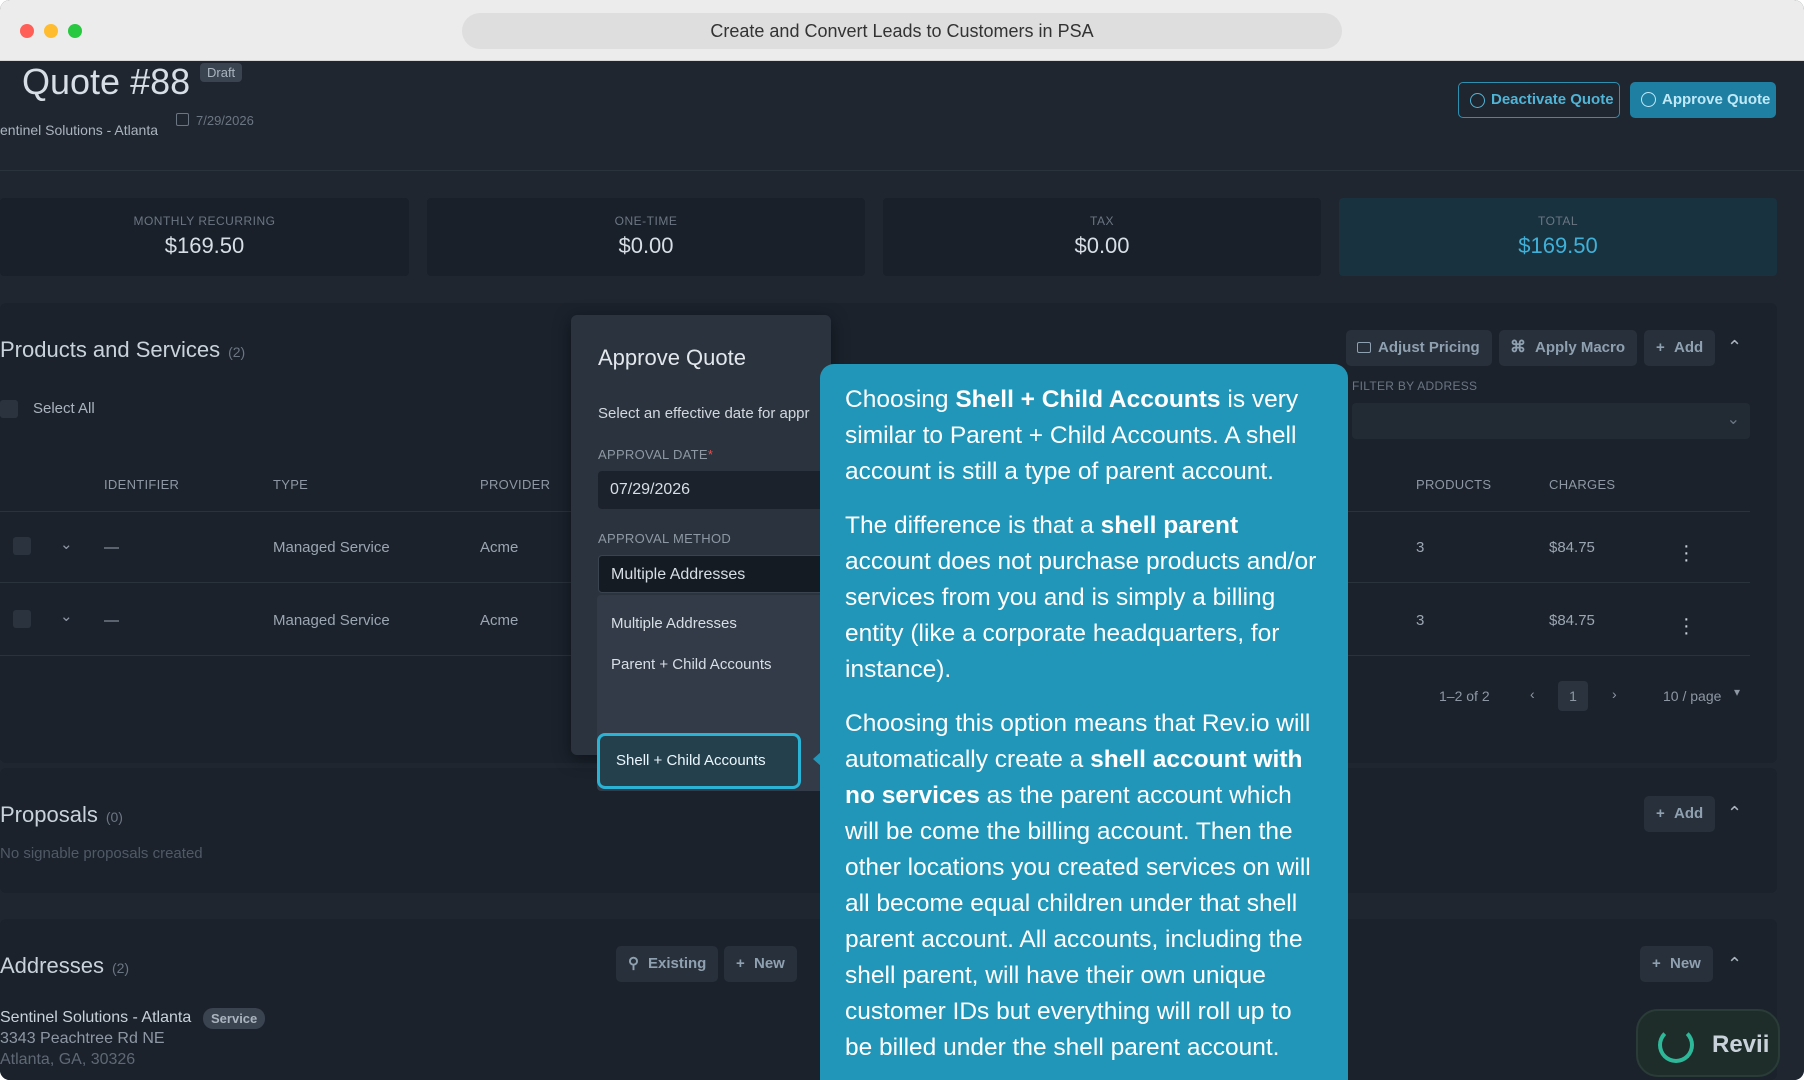  What do you see at coordinates (1741, 1044) in the screenshot?
I see `revii-label: Revii` at bounding box center [1741, 1044].